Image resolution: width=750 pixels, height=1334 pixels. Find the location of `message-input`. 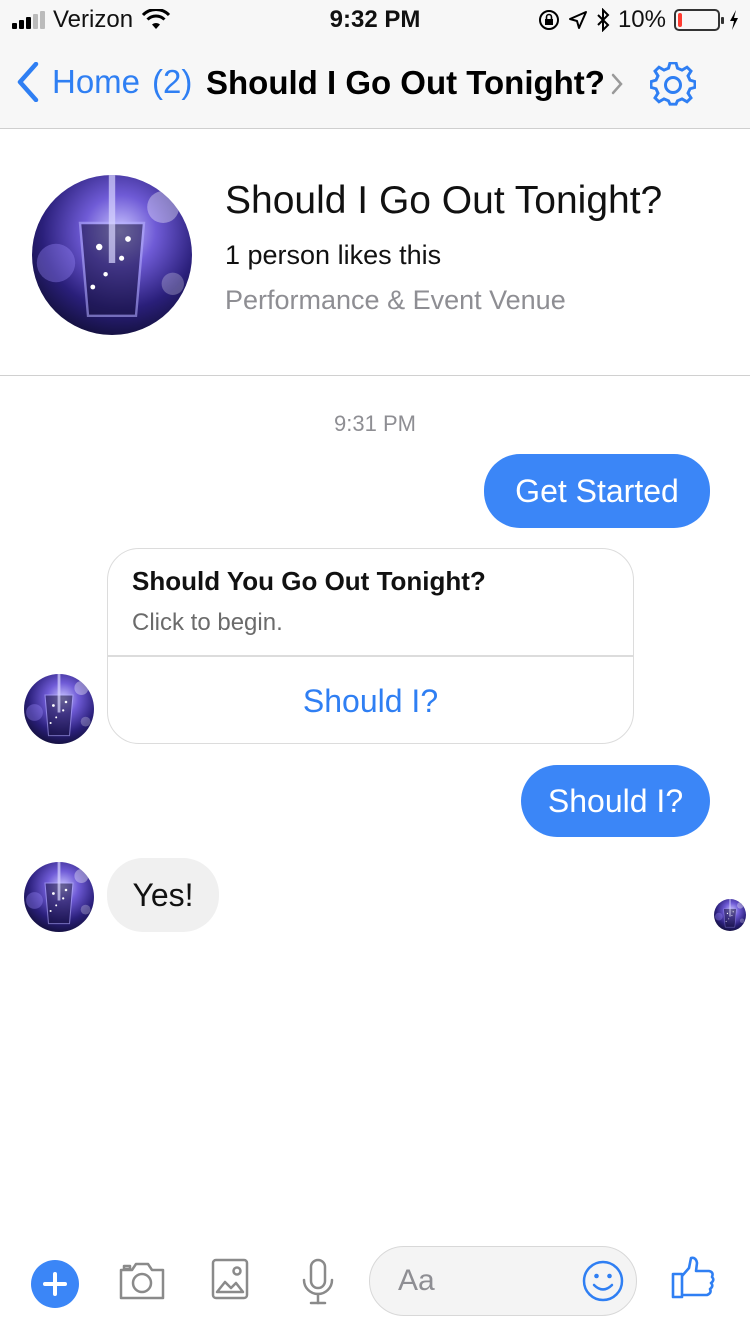

message-input is located at coordinates (488, 1281).